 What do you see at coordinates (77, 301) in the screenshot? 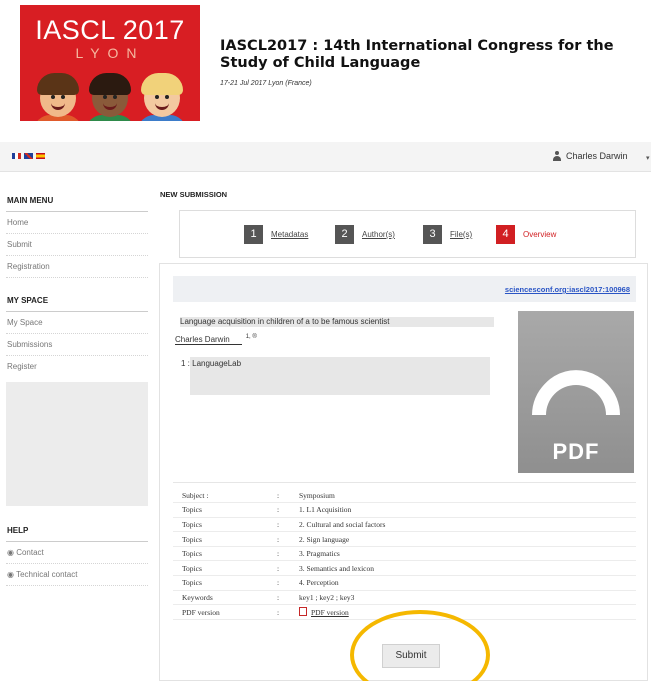
I see `sidebar-heading-my-space: MY SPACE` at bounding box center [77, 301].